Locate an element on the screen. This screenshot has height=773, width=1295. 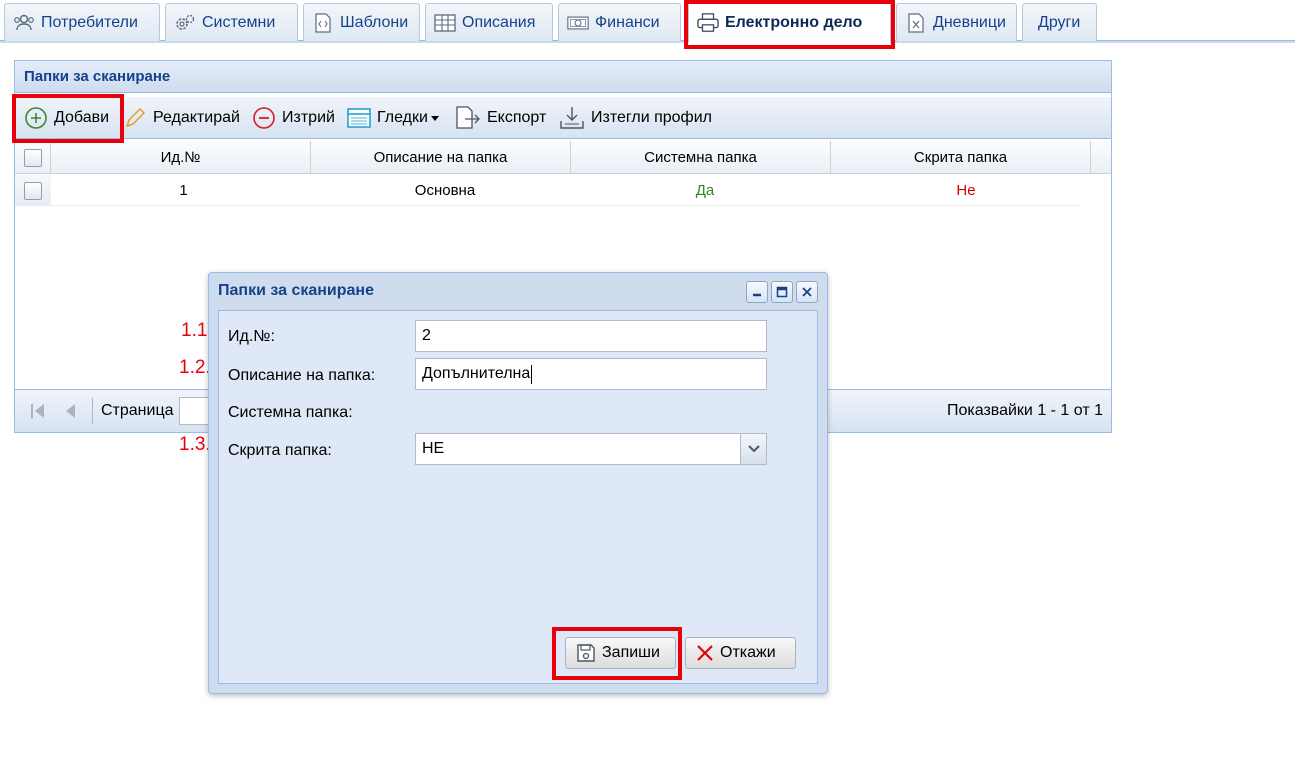
hidden-folder-value: НЕ is located at coordinates (433, 448).